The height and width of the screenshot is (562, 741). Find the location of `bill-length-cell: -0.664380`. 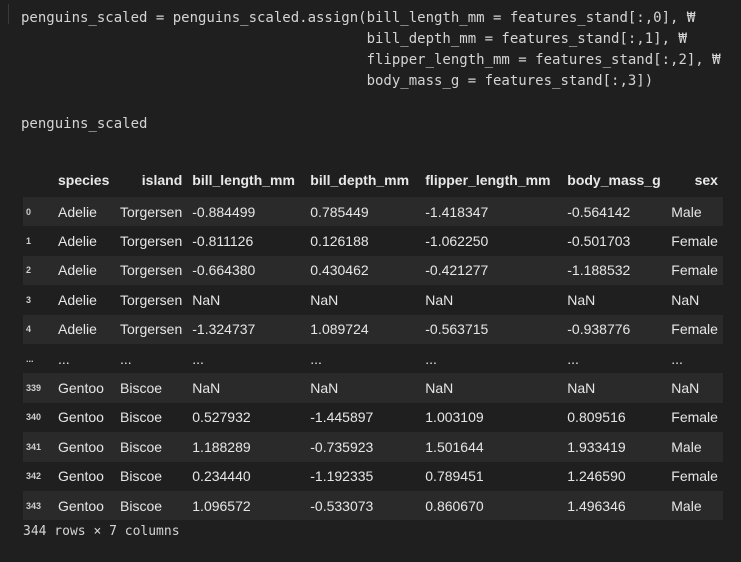

bill-length-cell: -0.664380 is located at coordinates (246, 270).